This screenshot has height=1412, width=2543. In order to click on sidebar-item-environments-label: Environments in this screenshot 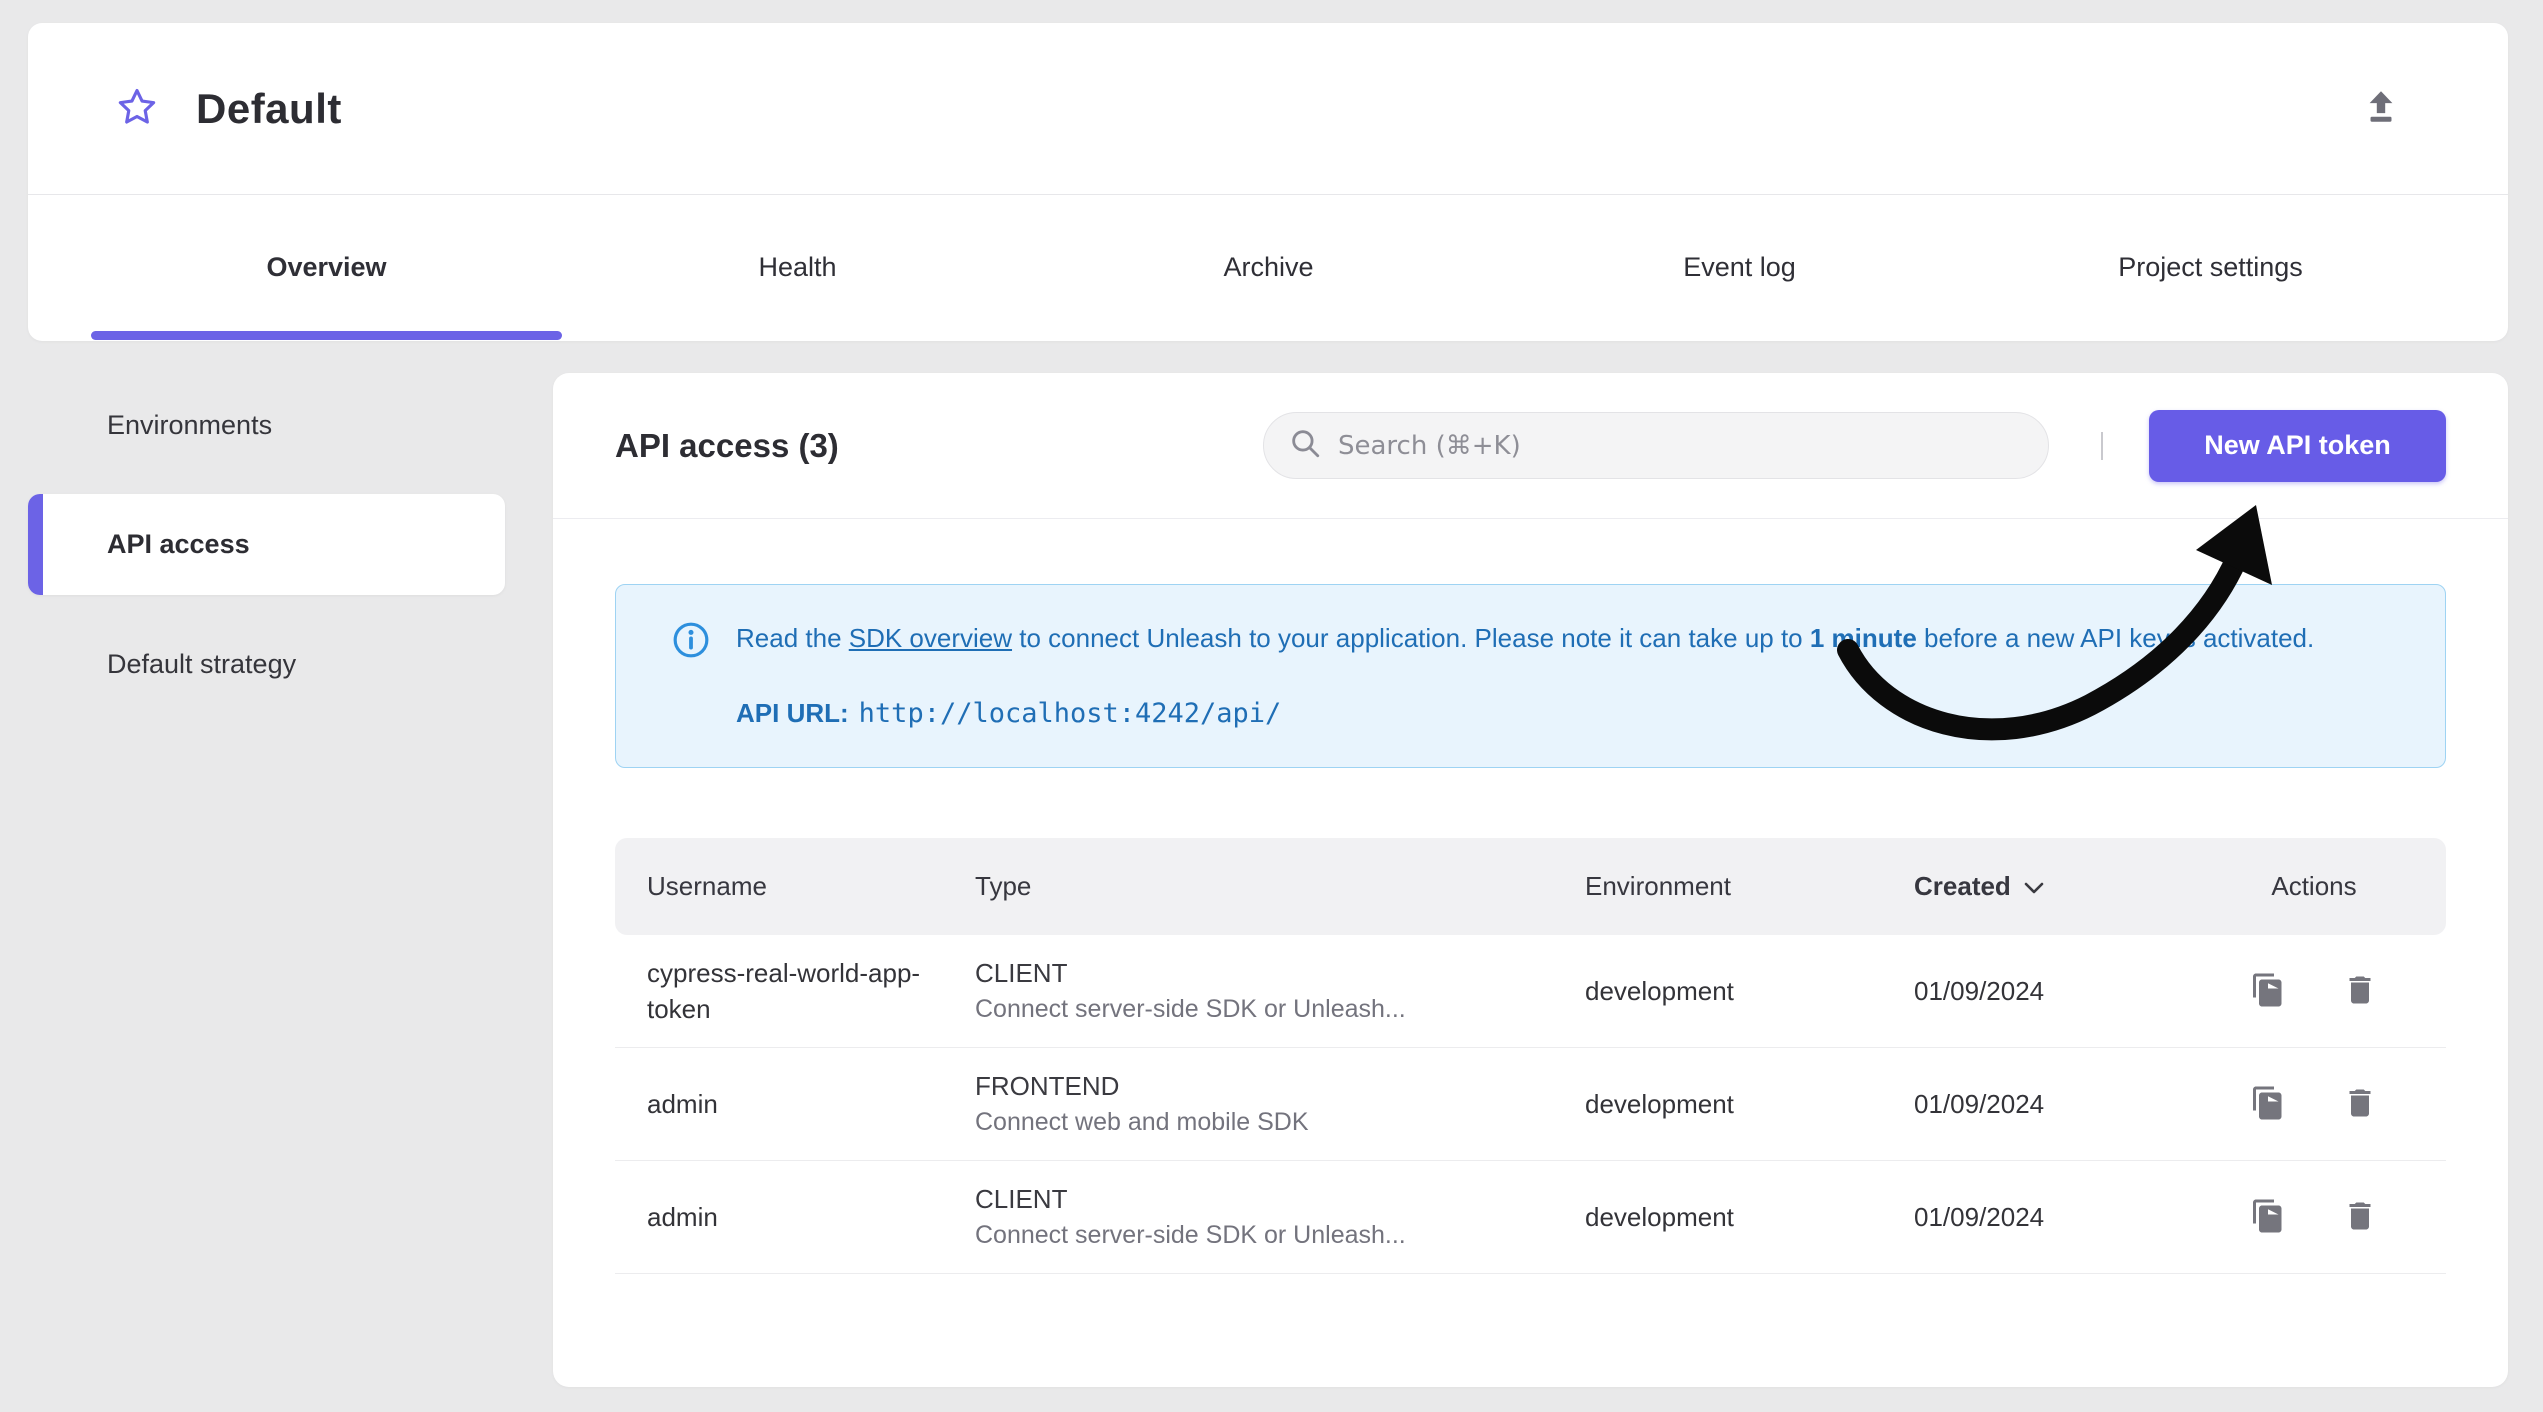, I will do `click(190, 424)`.